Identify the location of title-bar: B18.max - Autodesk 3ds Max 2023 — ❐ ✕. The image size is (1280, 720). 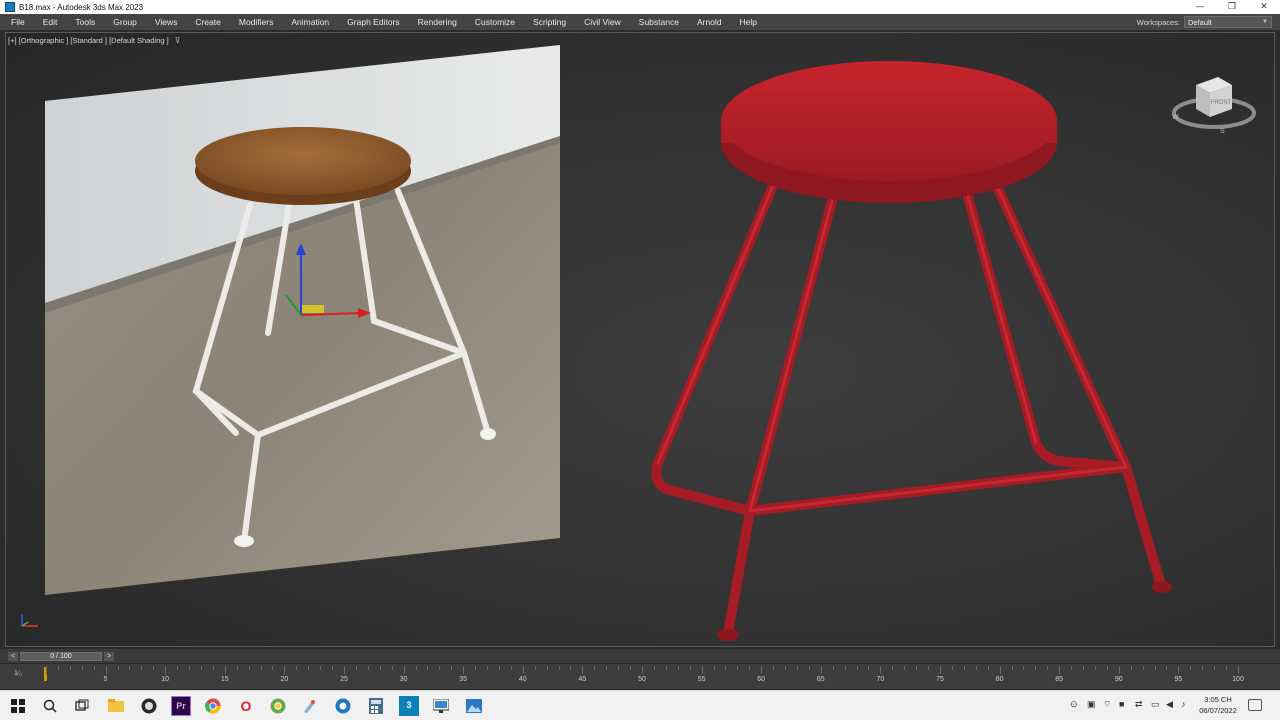
(640, 7).